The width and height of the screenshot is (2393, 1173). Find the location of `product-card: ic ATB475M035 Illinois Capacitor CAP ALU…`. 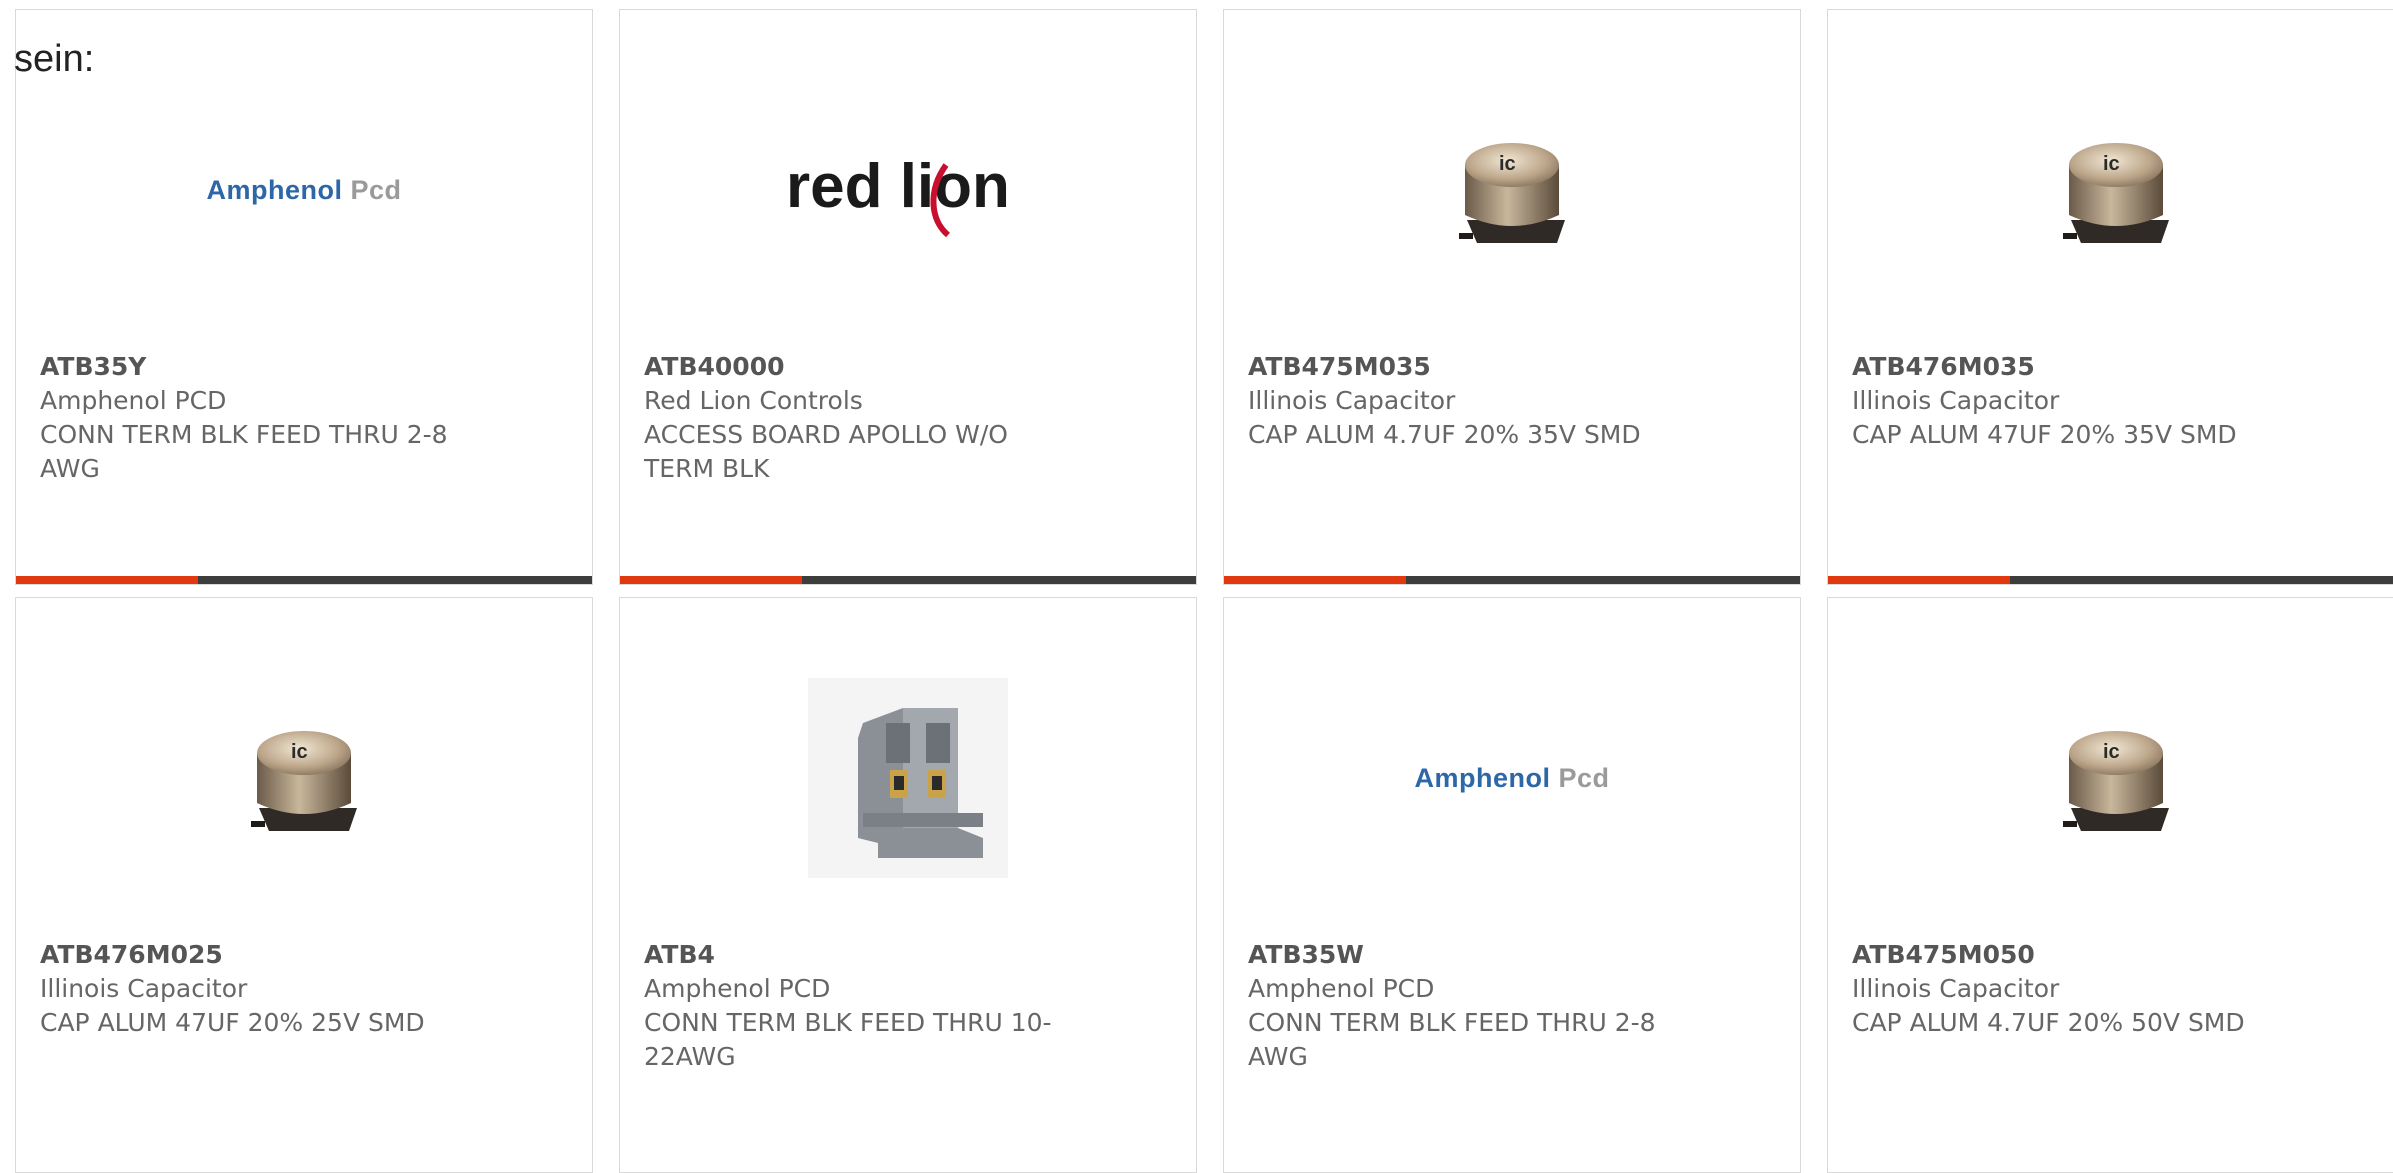

product-card: ic ATB475M035 Illinois Capacitor CAP ALU… is located at coordinates (1512, 297).